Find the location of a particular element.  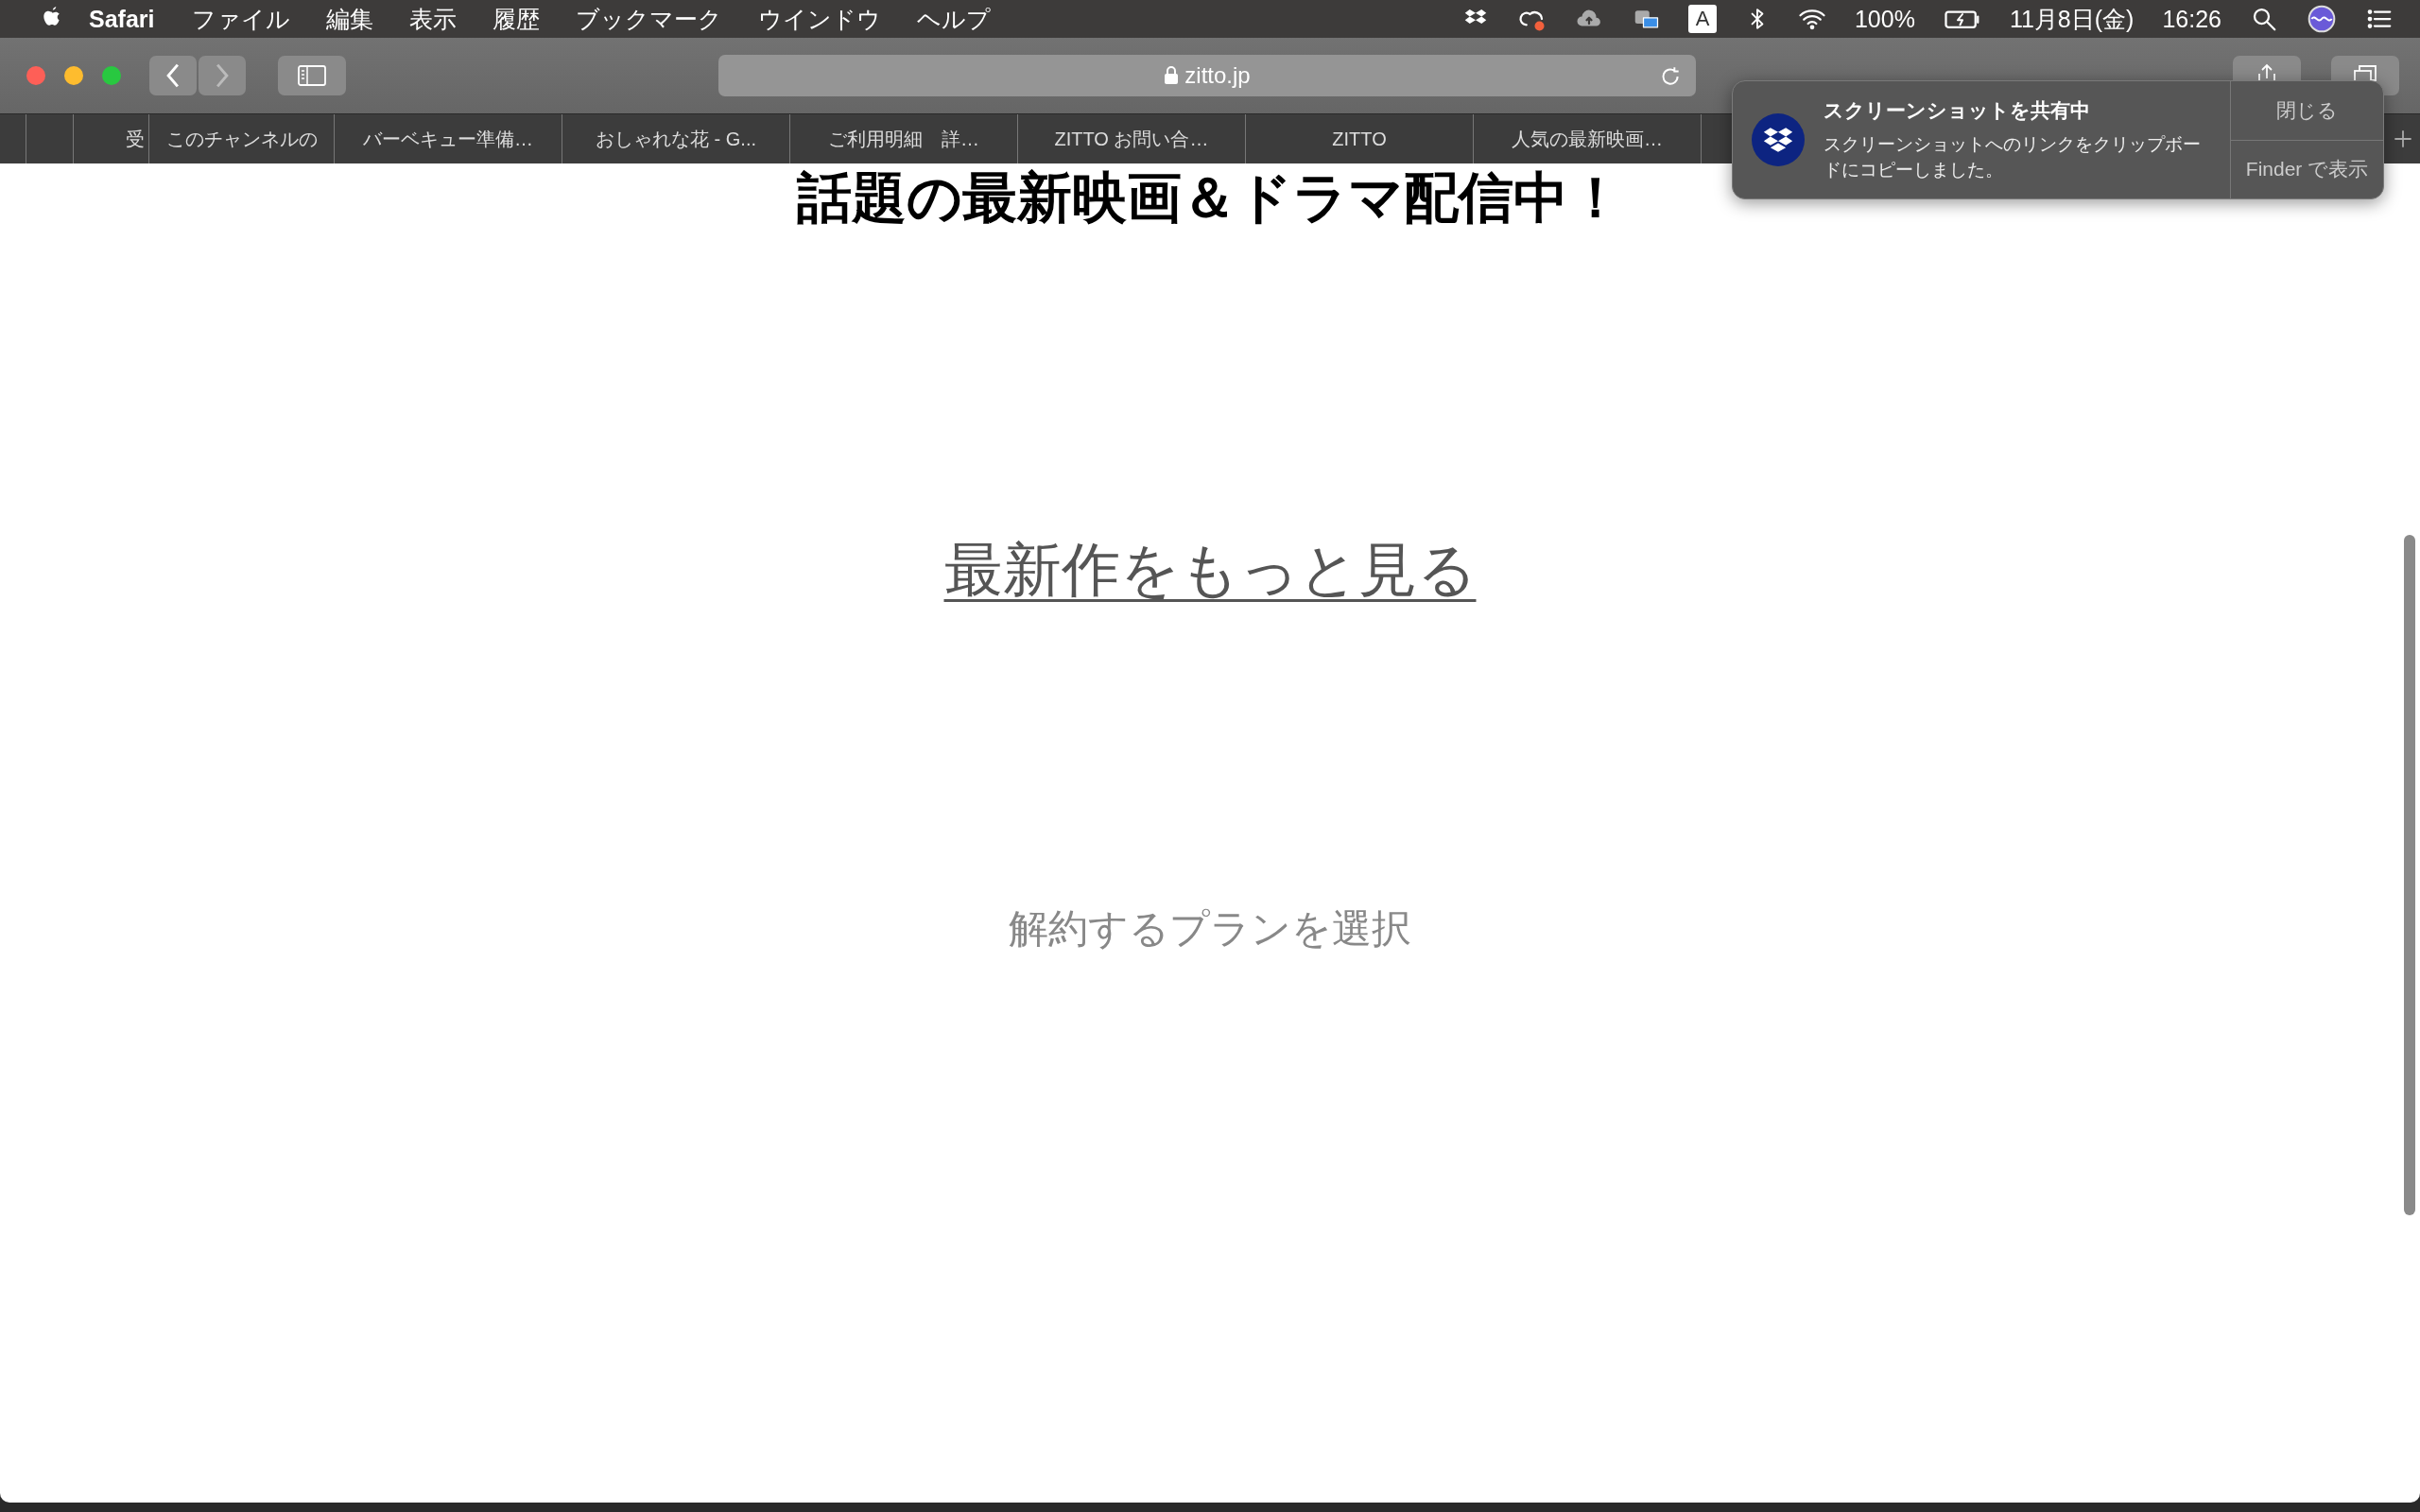

menu-bar-date: 11月8日(金) is located at coordinates (2072, 19).